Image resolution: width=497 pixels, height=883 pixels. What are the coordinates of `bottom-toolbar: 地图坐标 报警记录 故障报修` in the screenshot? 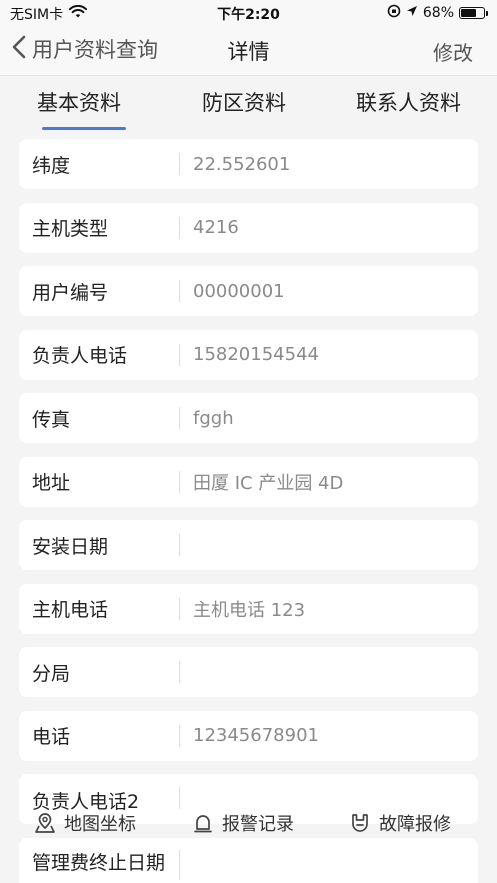 It's located at (248, 824).